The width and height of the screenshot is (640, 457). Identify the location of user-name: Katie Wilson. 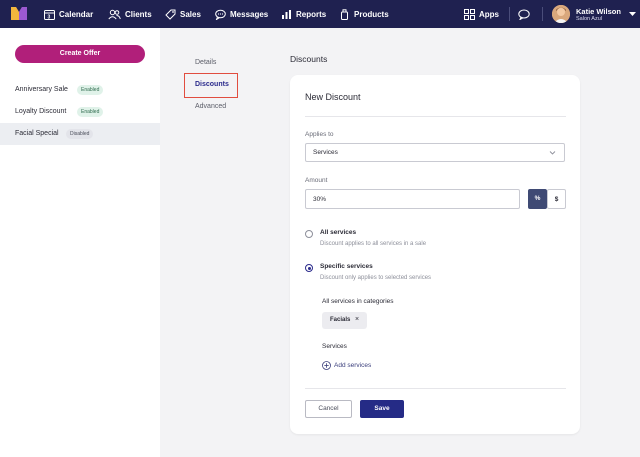
(598, 11).